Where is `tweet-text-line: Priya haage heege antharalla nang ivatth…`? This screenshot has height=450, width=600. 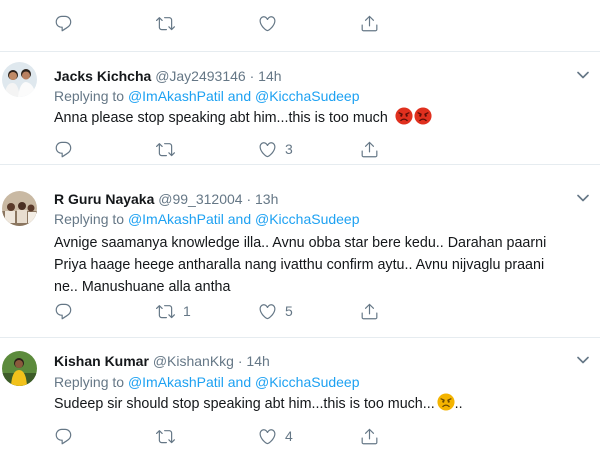 tweet-text-line: Priya haage heege antharalla nang ivatth… is located at coordinates (299, 265).